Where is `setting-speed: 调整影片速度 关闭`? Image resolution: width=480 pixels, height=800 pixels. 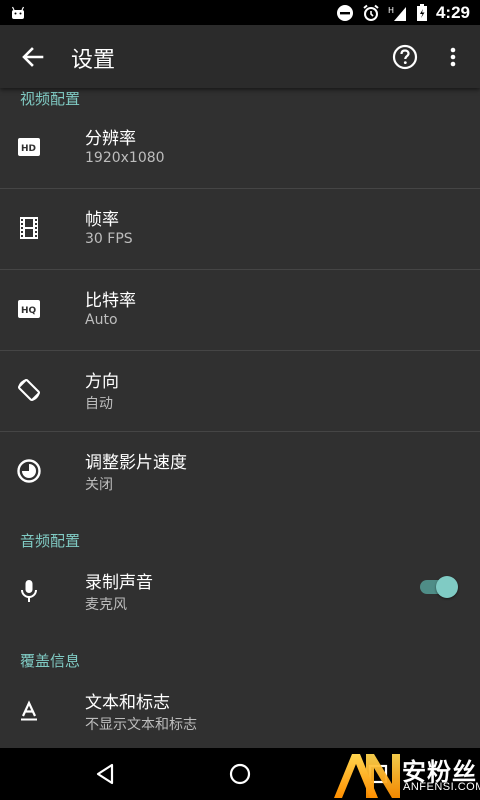 setting-speed: 调整影片速度 关闭 is located at coordinates (240, 472).